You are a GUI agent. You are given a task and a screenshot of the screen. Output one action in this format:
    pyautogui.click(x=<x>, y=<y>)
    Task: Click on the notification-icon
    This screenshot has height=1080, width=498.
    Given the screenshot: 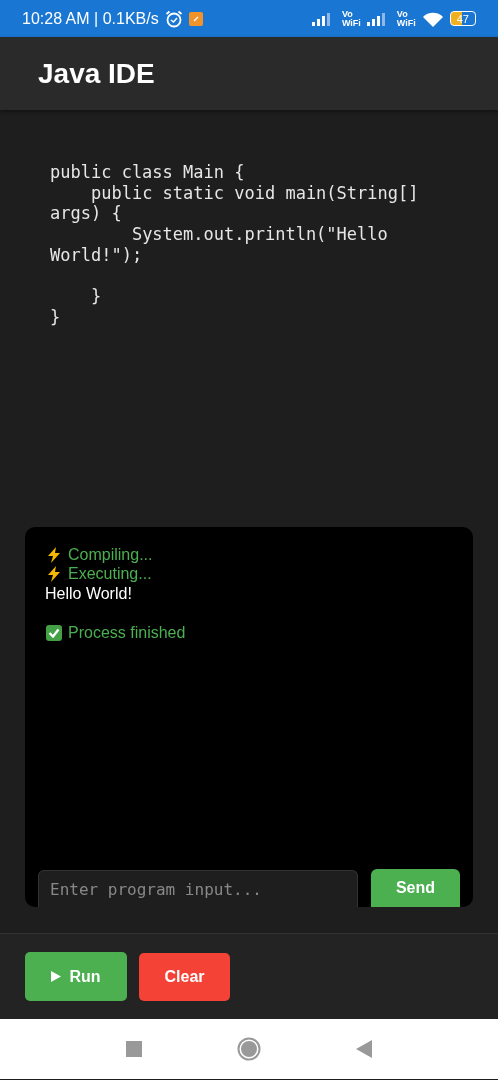 What is the action you would take?
    pyautogui.click(x=195, y=18)
    